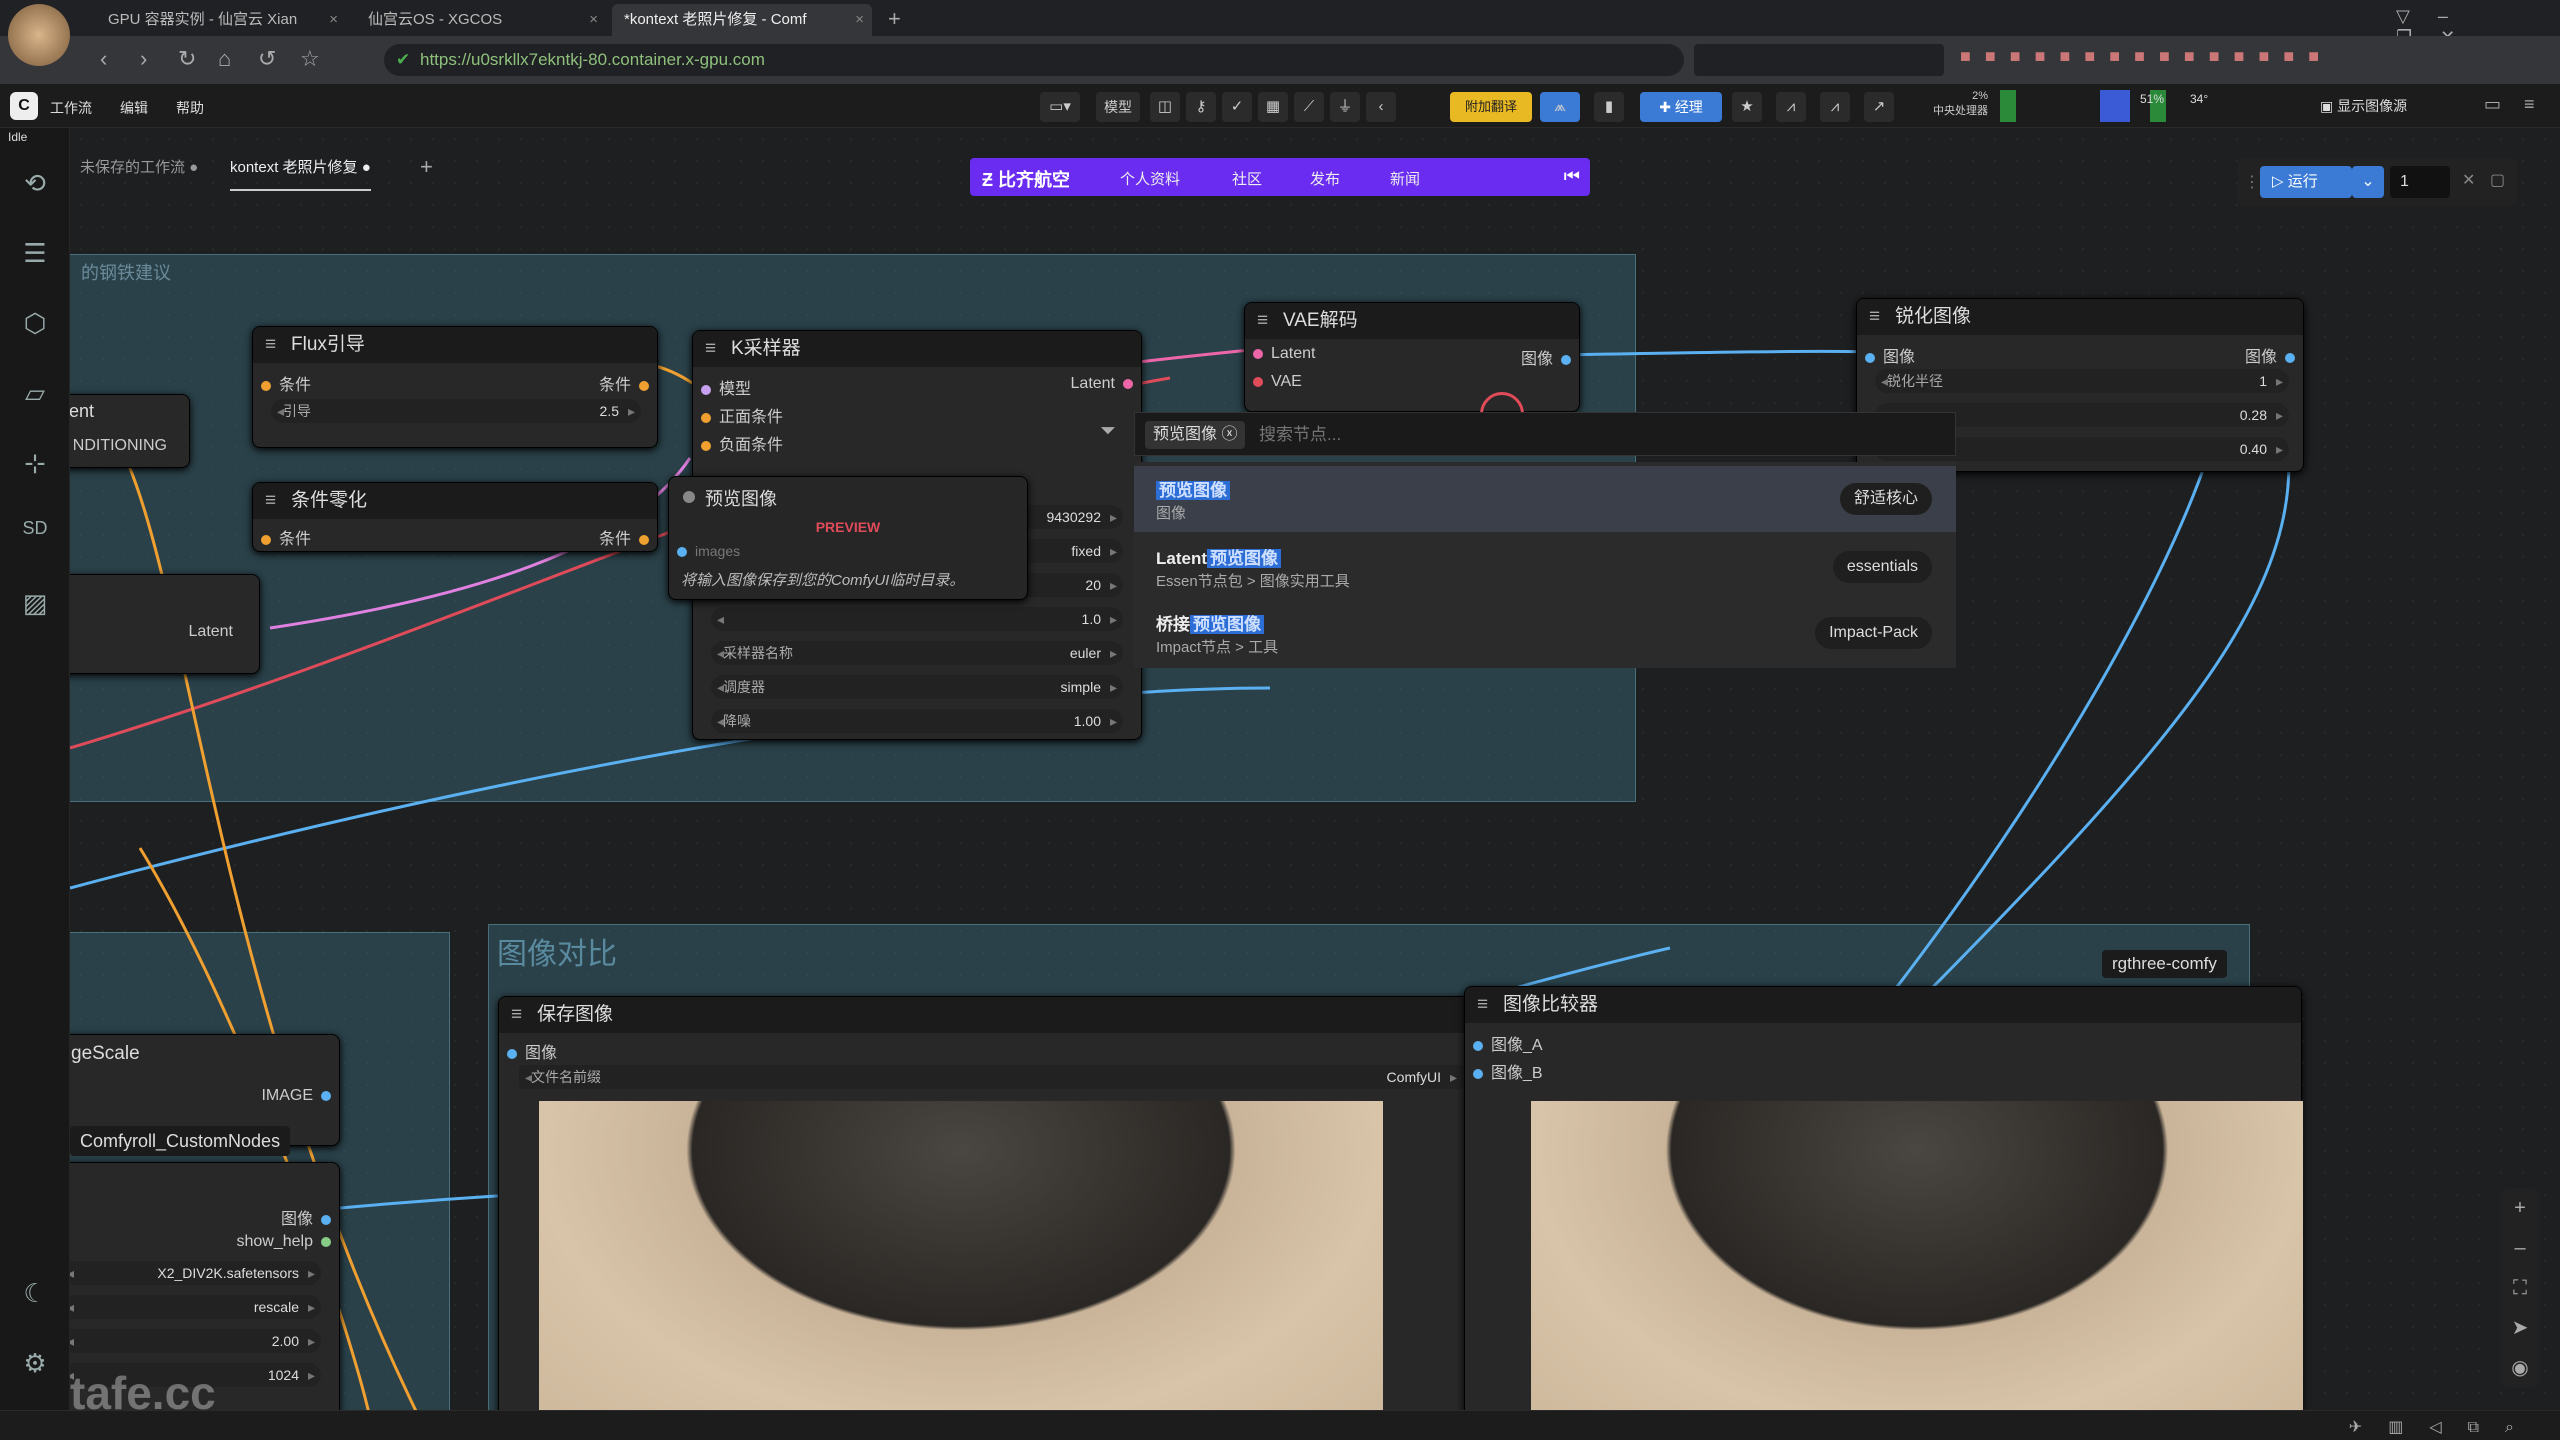 The height and width of the screenshot is (1440, 2560). Describe the element at coordinates (195, 1273) in the screenshot. I see `model-widget: X2_DIV2K.safetensors` at that location.